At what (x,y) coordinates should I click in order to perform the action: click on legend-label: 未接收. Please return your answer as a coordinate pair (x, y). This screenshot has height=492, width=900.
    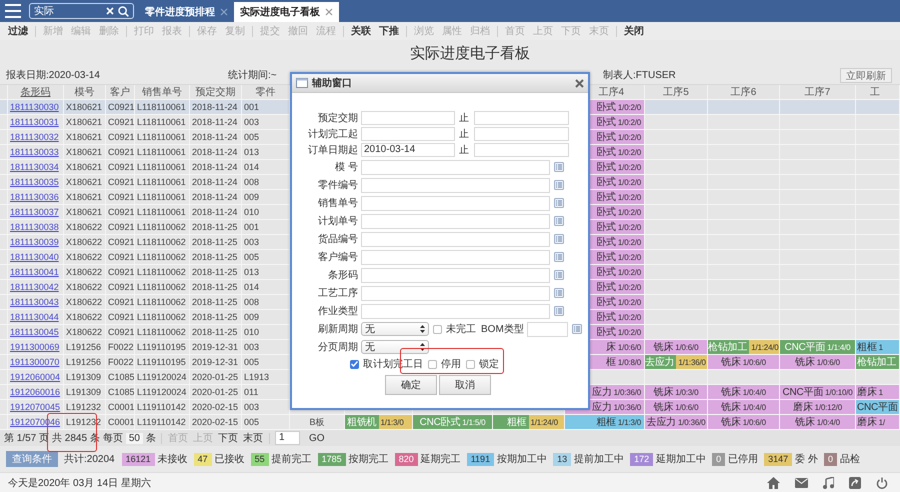
    Looking at the image, I should click on (173, 459).